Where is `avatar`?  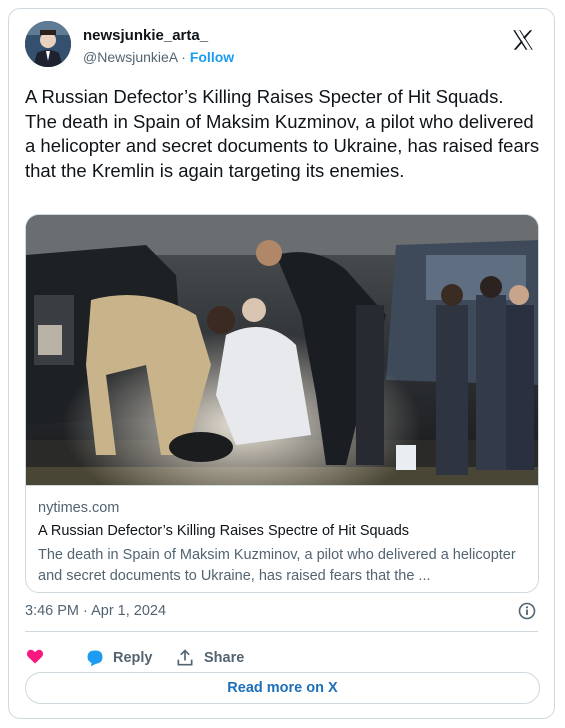
avatar is located at coordinates (48, 44).